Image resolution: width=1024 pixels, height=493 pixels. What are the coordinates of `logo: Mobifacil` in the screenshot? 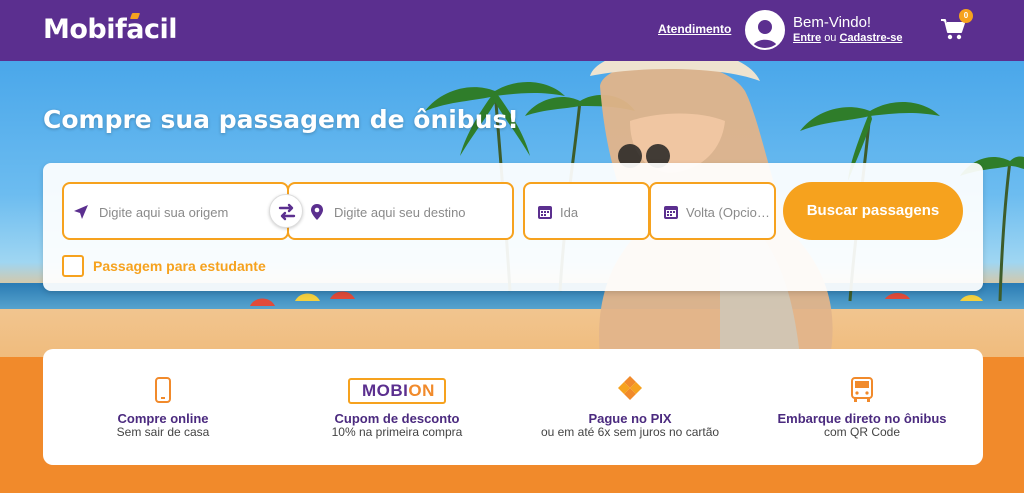 It's located at (110, 29).